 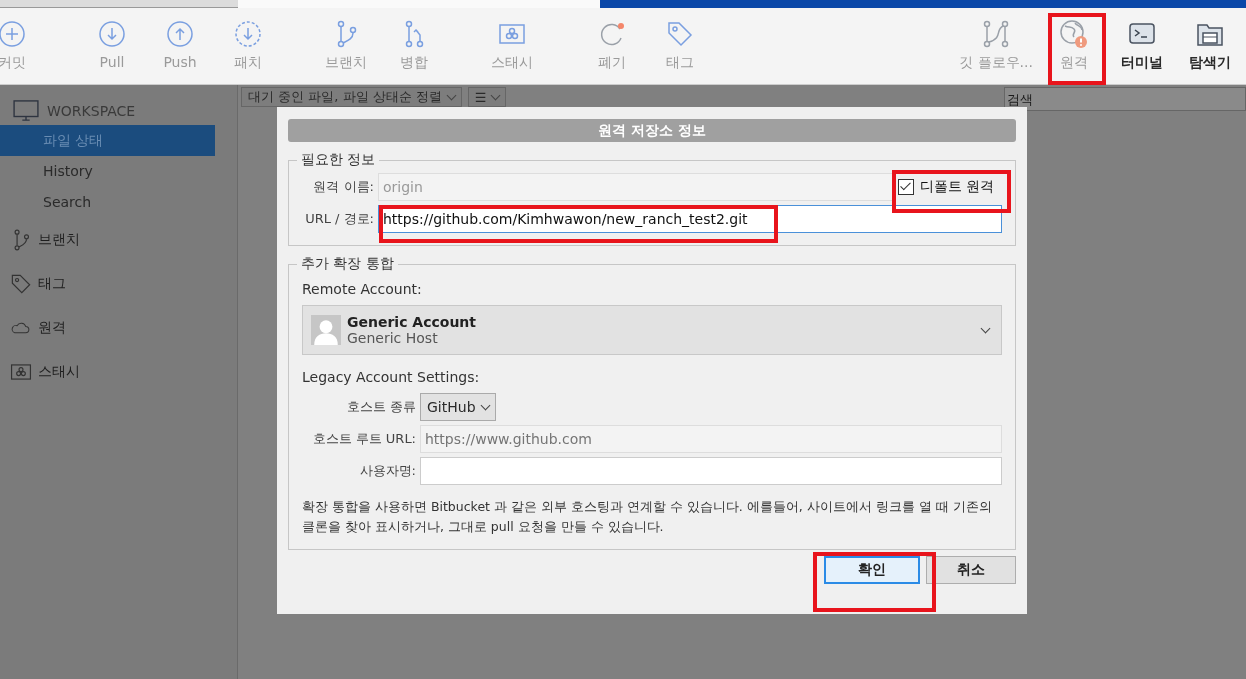 I want to click on toolbar-button: 터미널, so click(x=1142, y=46).